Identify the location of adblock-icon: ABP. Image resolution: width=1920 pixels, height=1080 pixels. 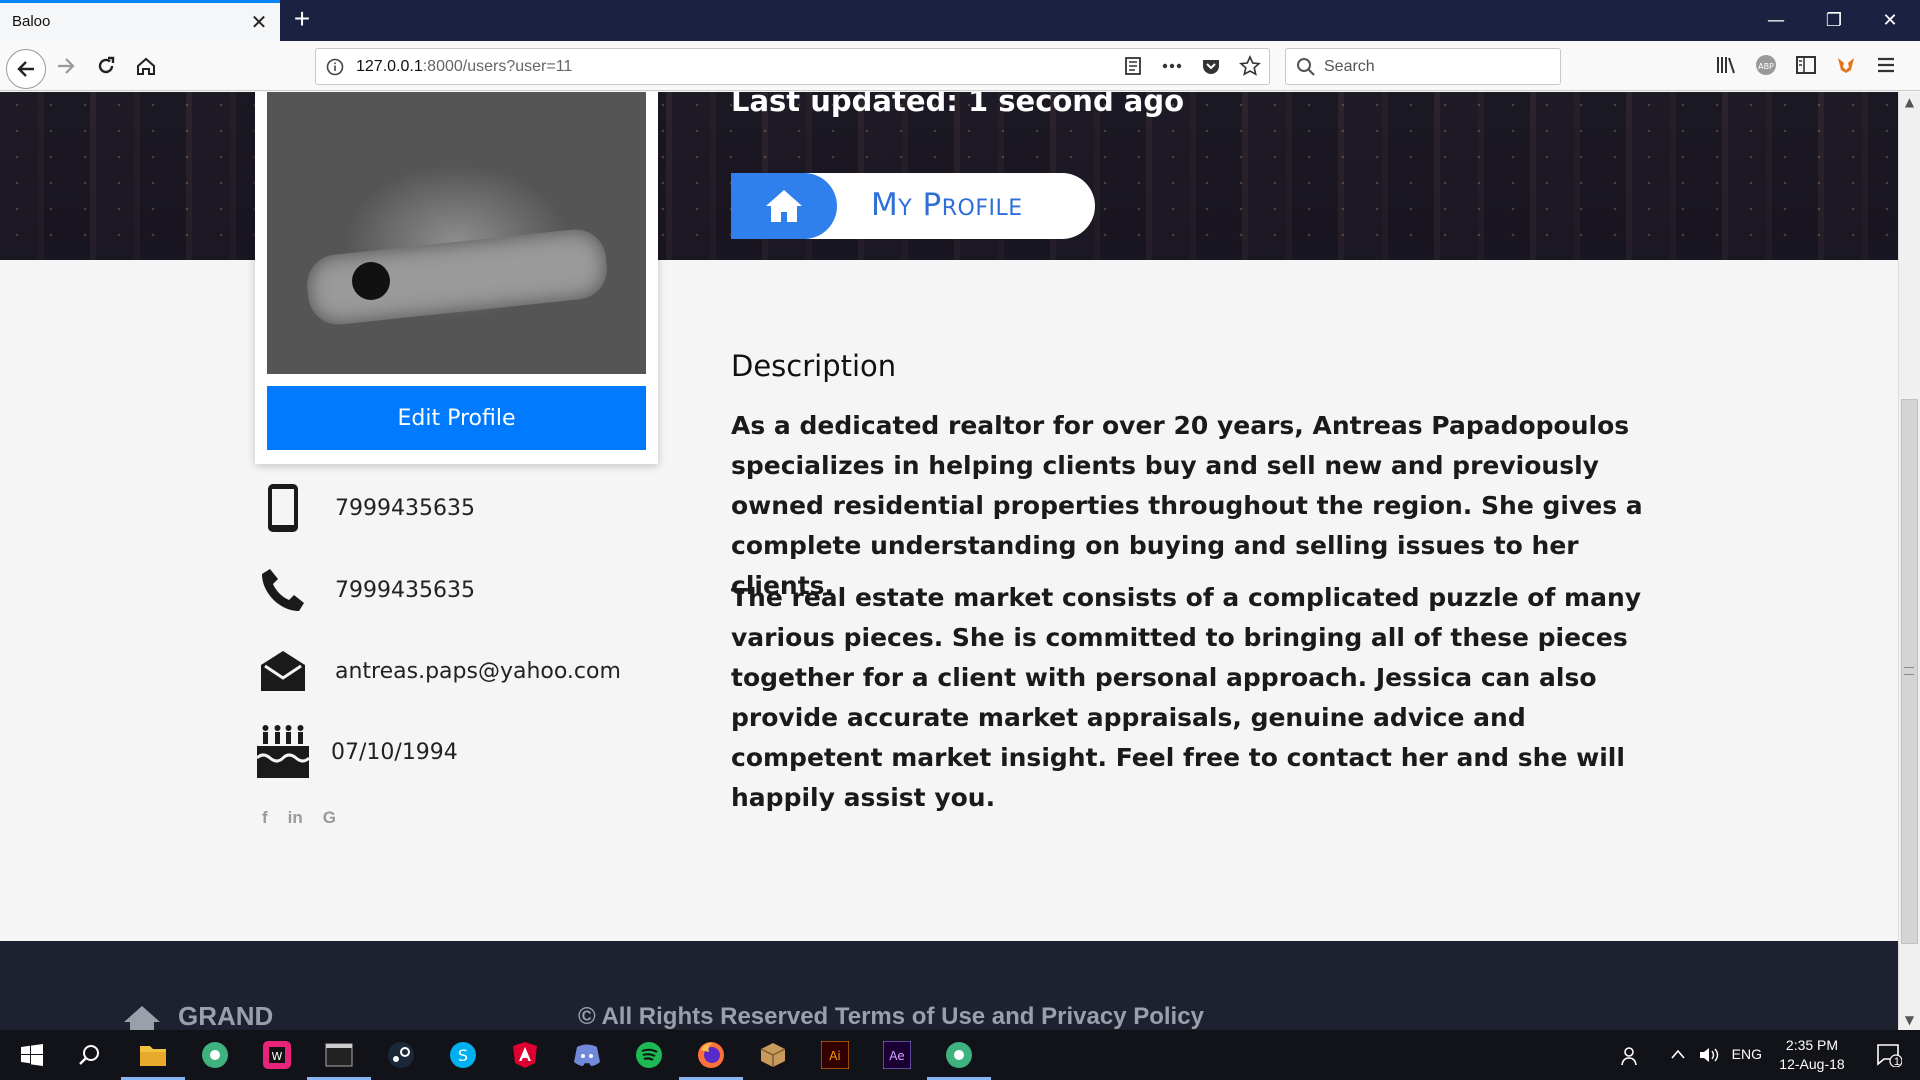
(1766, 65).